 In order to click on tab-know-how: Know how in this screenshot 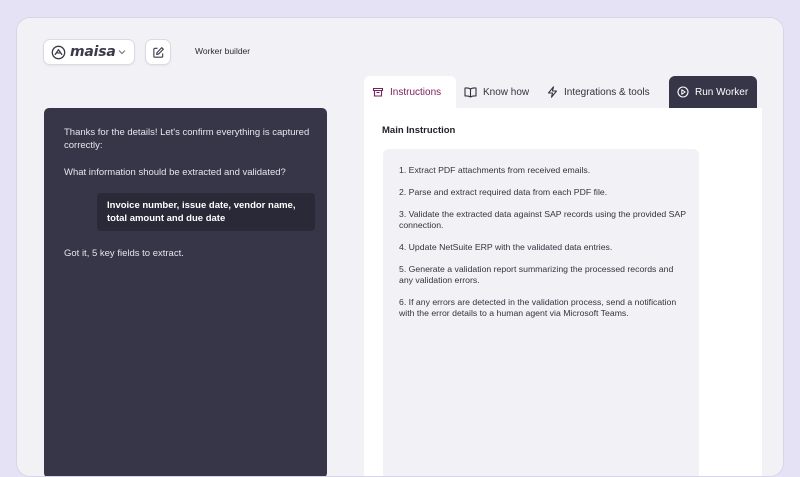, I will do `click(498, 92)`.